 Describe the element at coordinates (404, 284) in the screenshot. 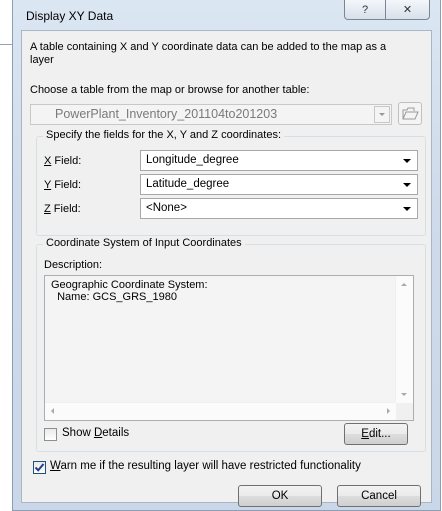

I see `scroll-up-icon` at that location.